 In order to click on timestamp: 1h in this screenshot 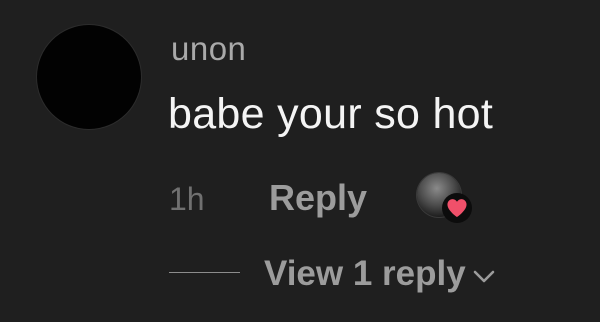, I will do `click(187, 199)`.